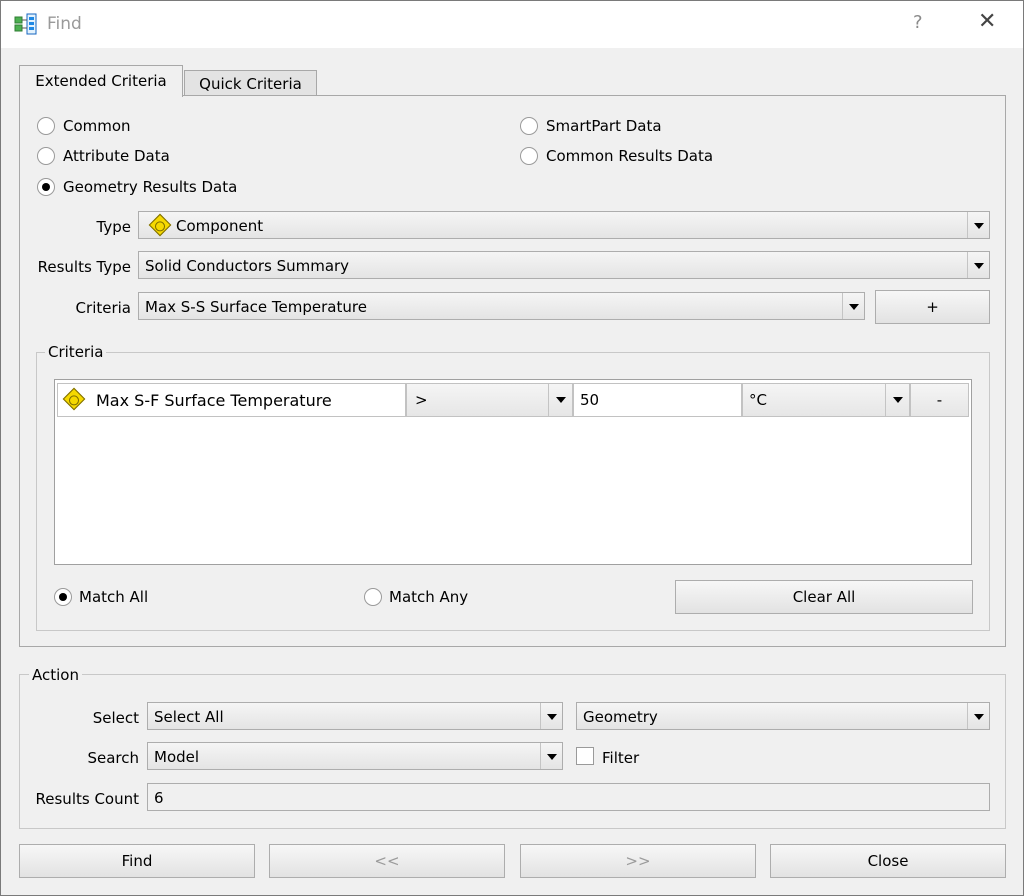 The width and height of the screenshot is (1024, 896). I want to click on criteria-row-unit-combo: °C, so click(826, 400).